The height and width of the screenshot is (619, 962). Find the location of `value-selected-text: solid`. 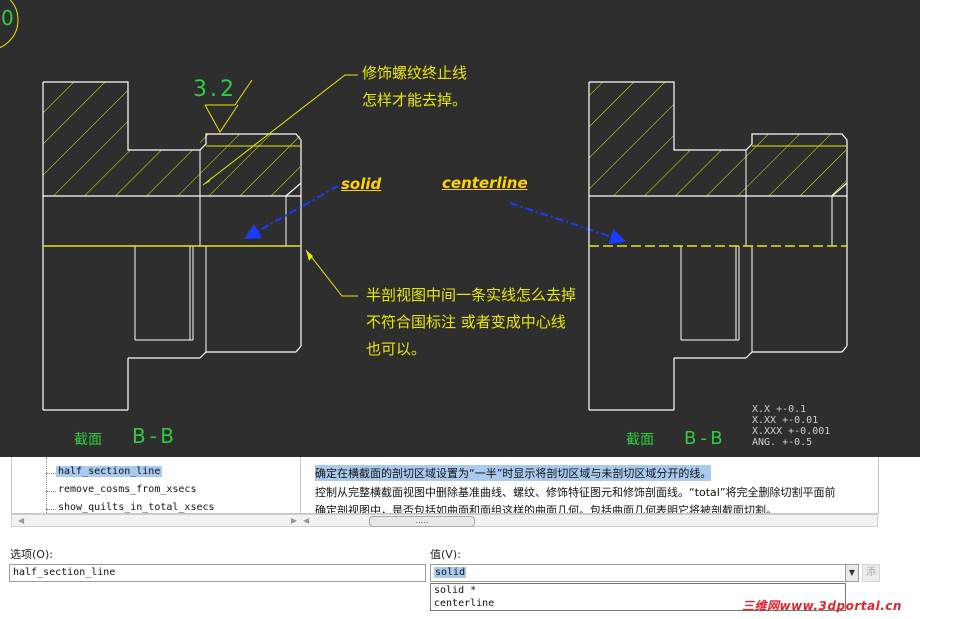

value-selected-text: solid is located at coordinates (450, 572).